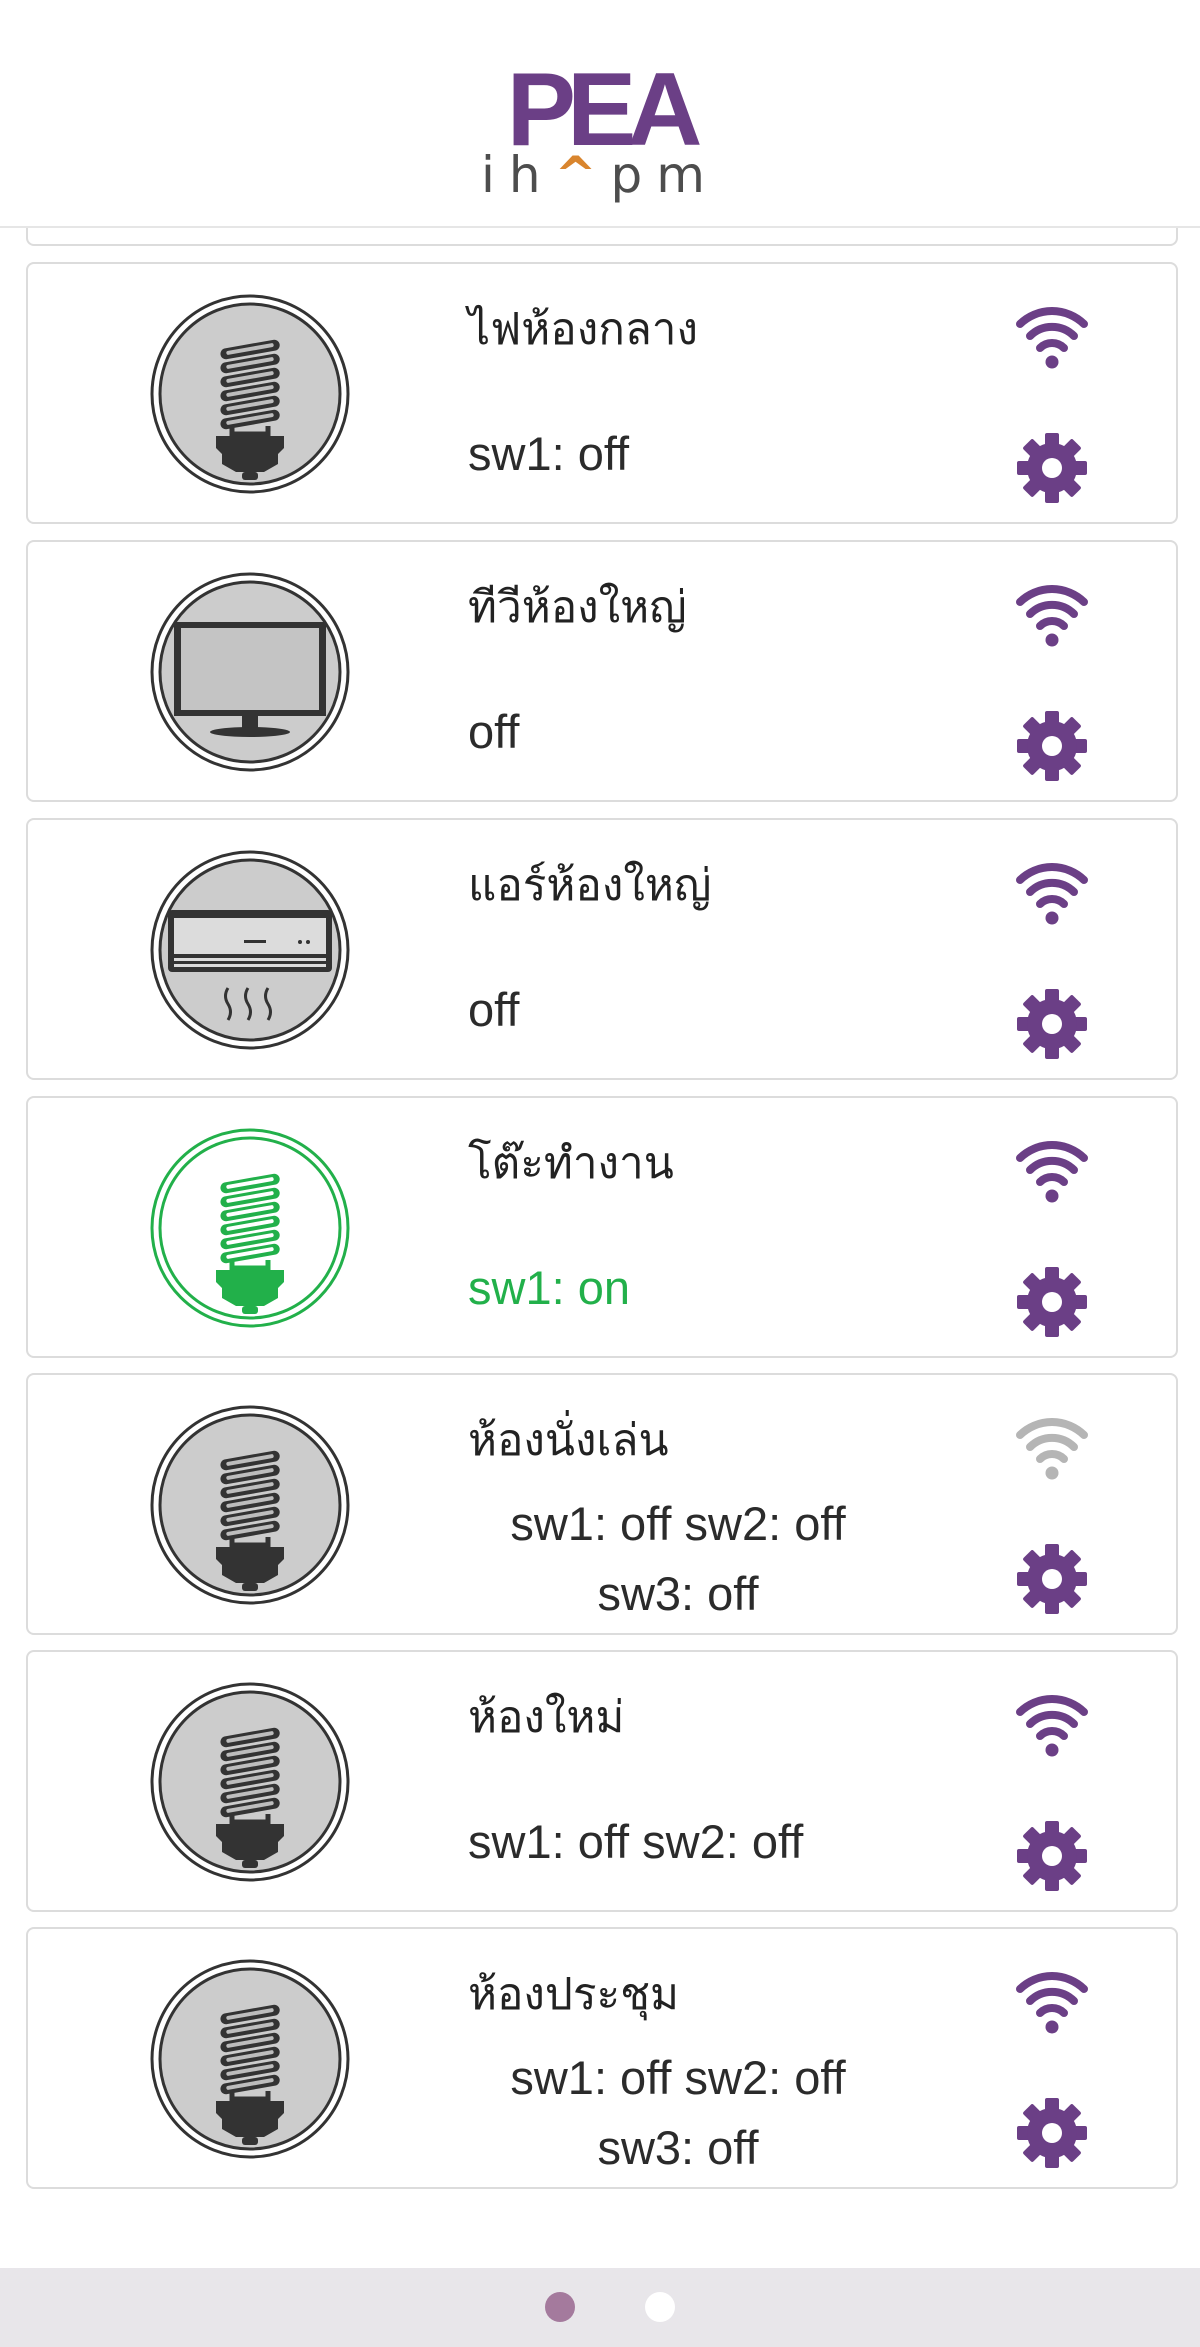 Image resolution: width=1200 pixels, height=2347 pixels. I want to click on device-name: ห้องประชุม, so click(573, 1994).